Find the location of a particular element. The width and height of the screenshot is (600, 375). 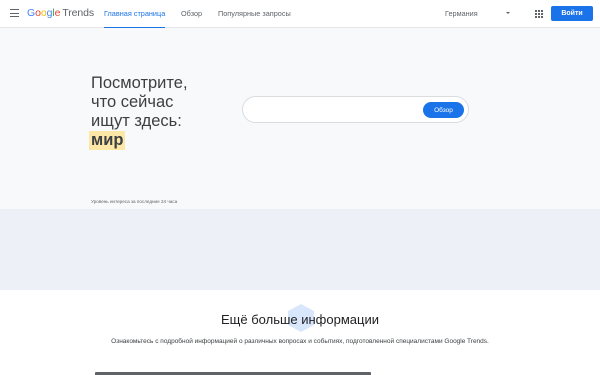

tab-explore: Обзор is located at coordinates (191, 14).